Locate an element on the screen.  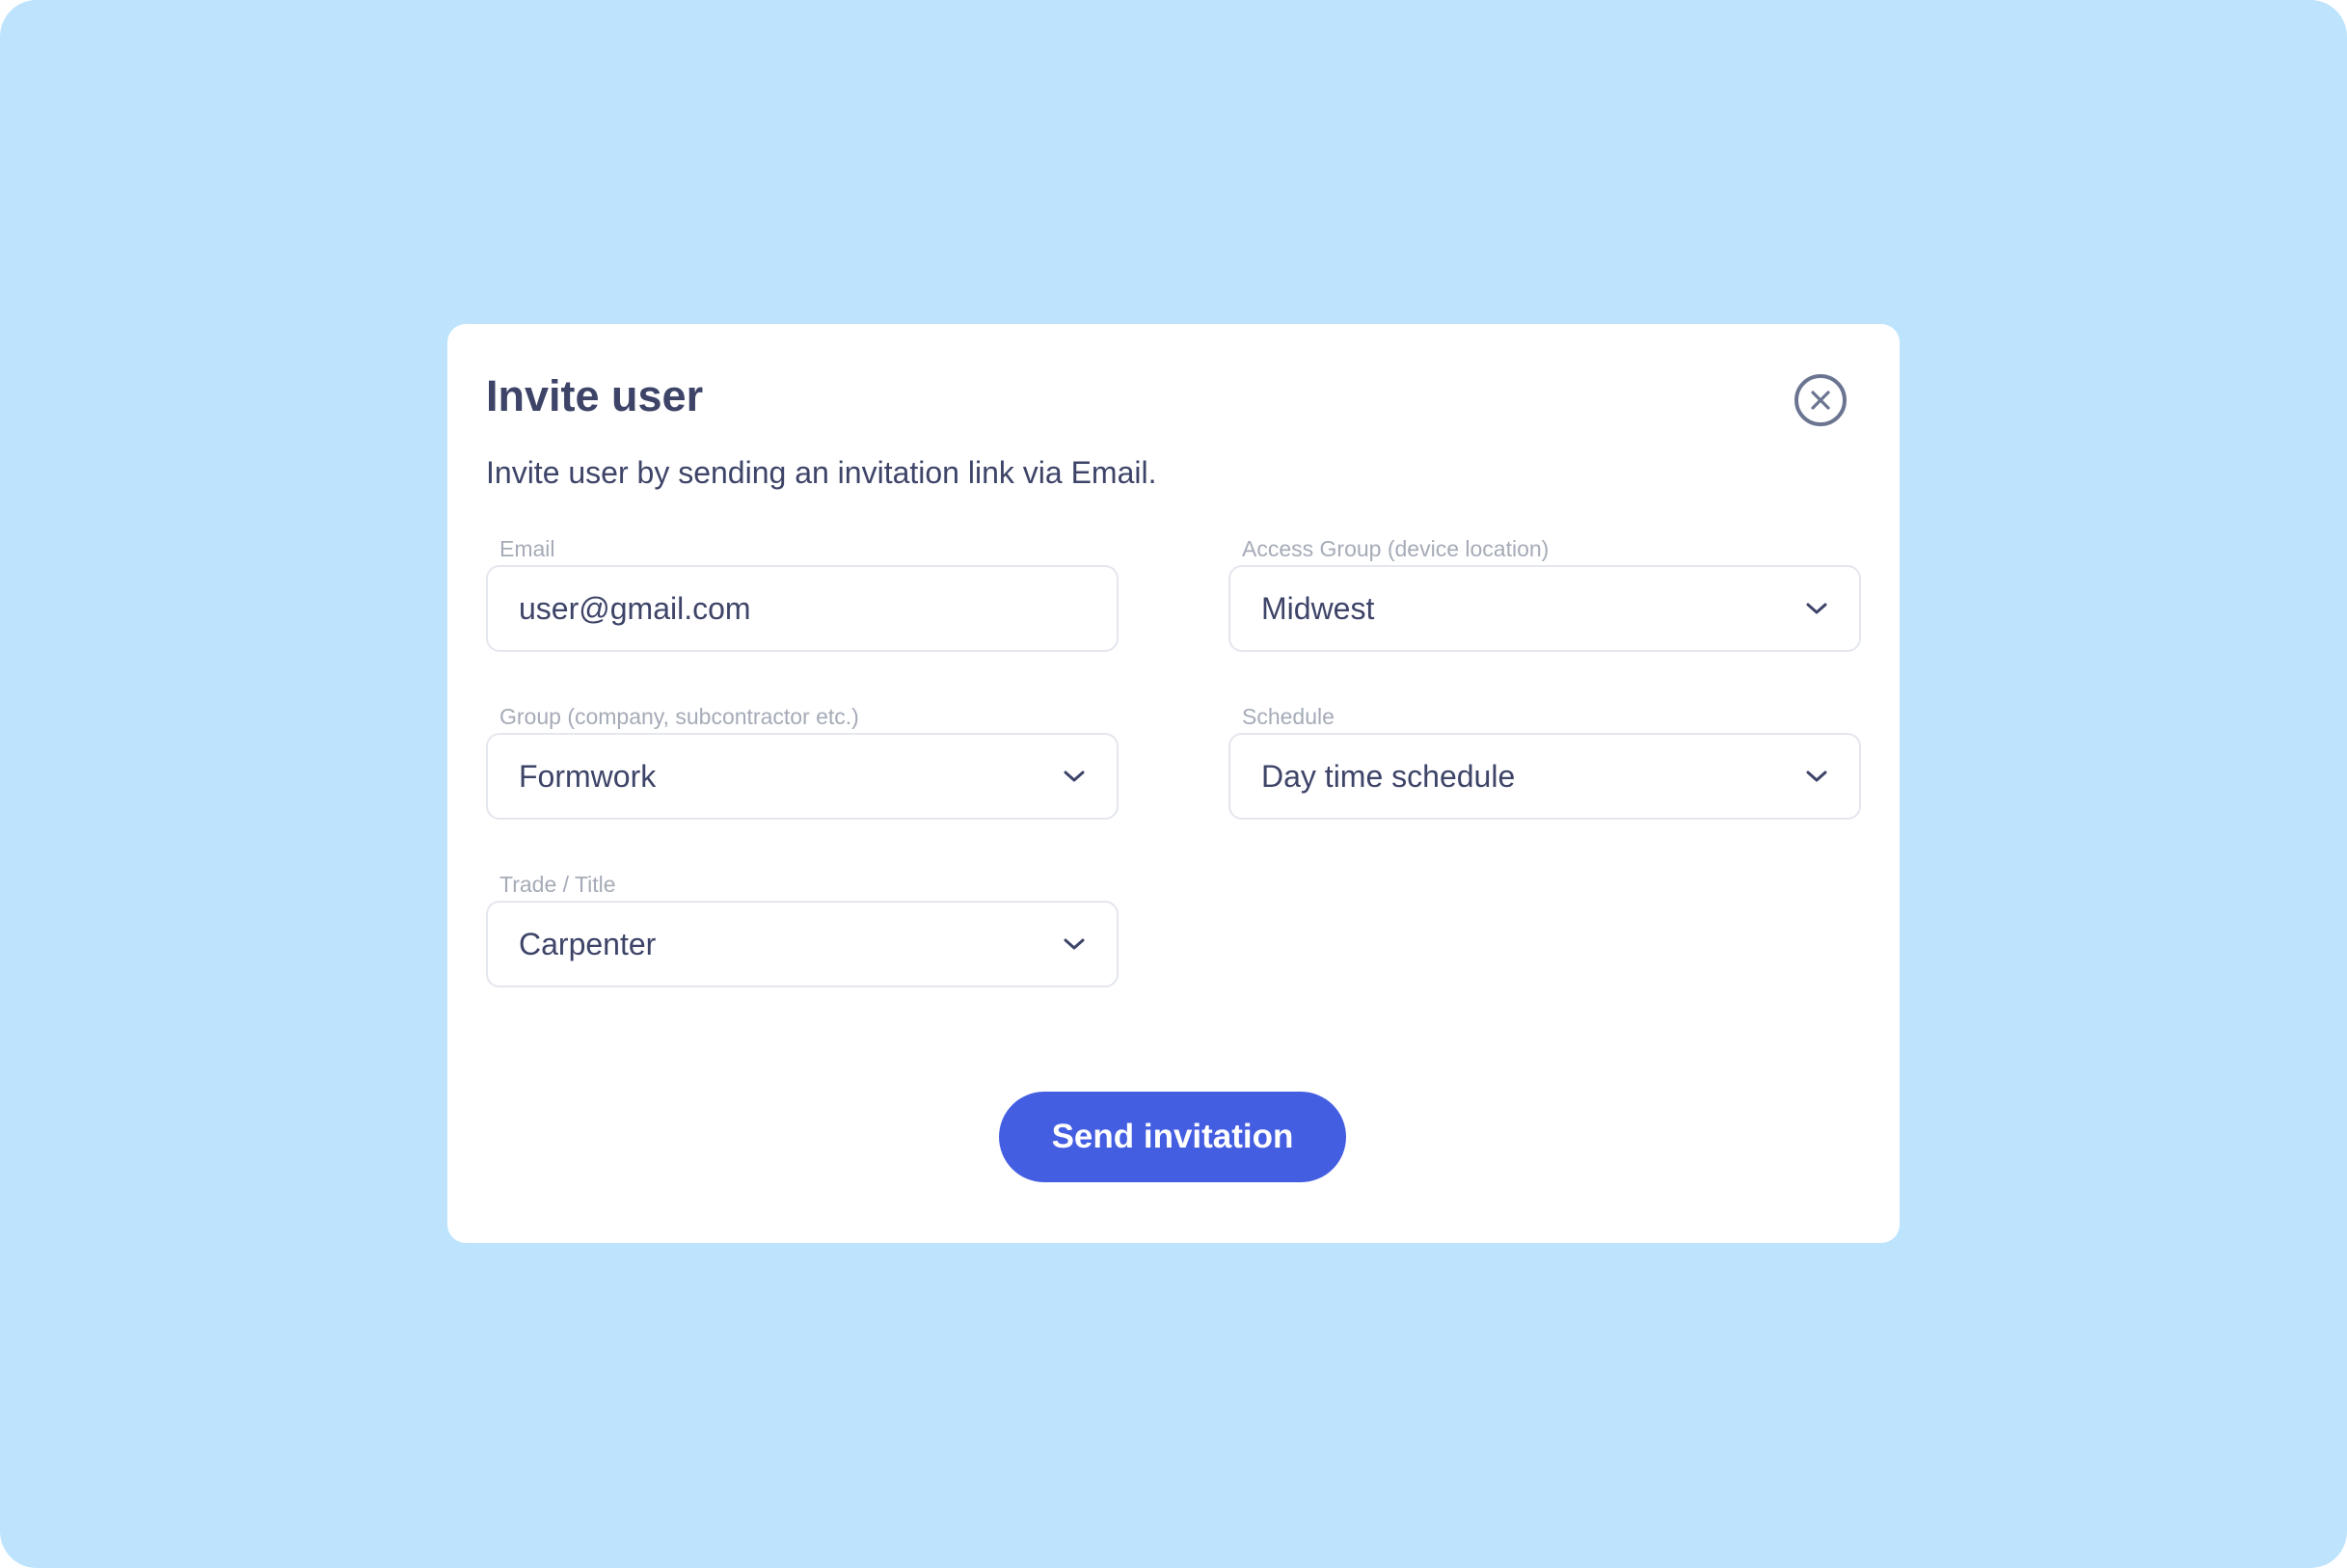
email-label: Email is located at coordinates (527, 548).